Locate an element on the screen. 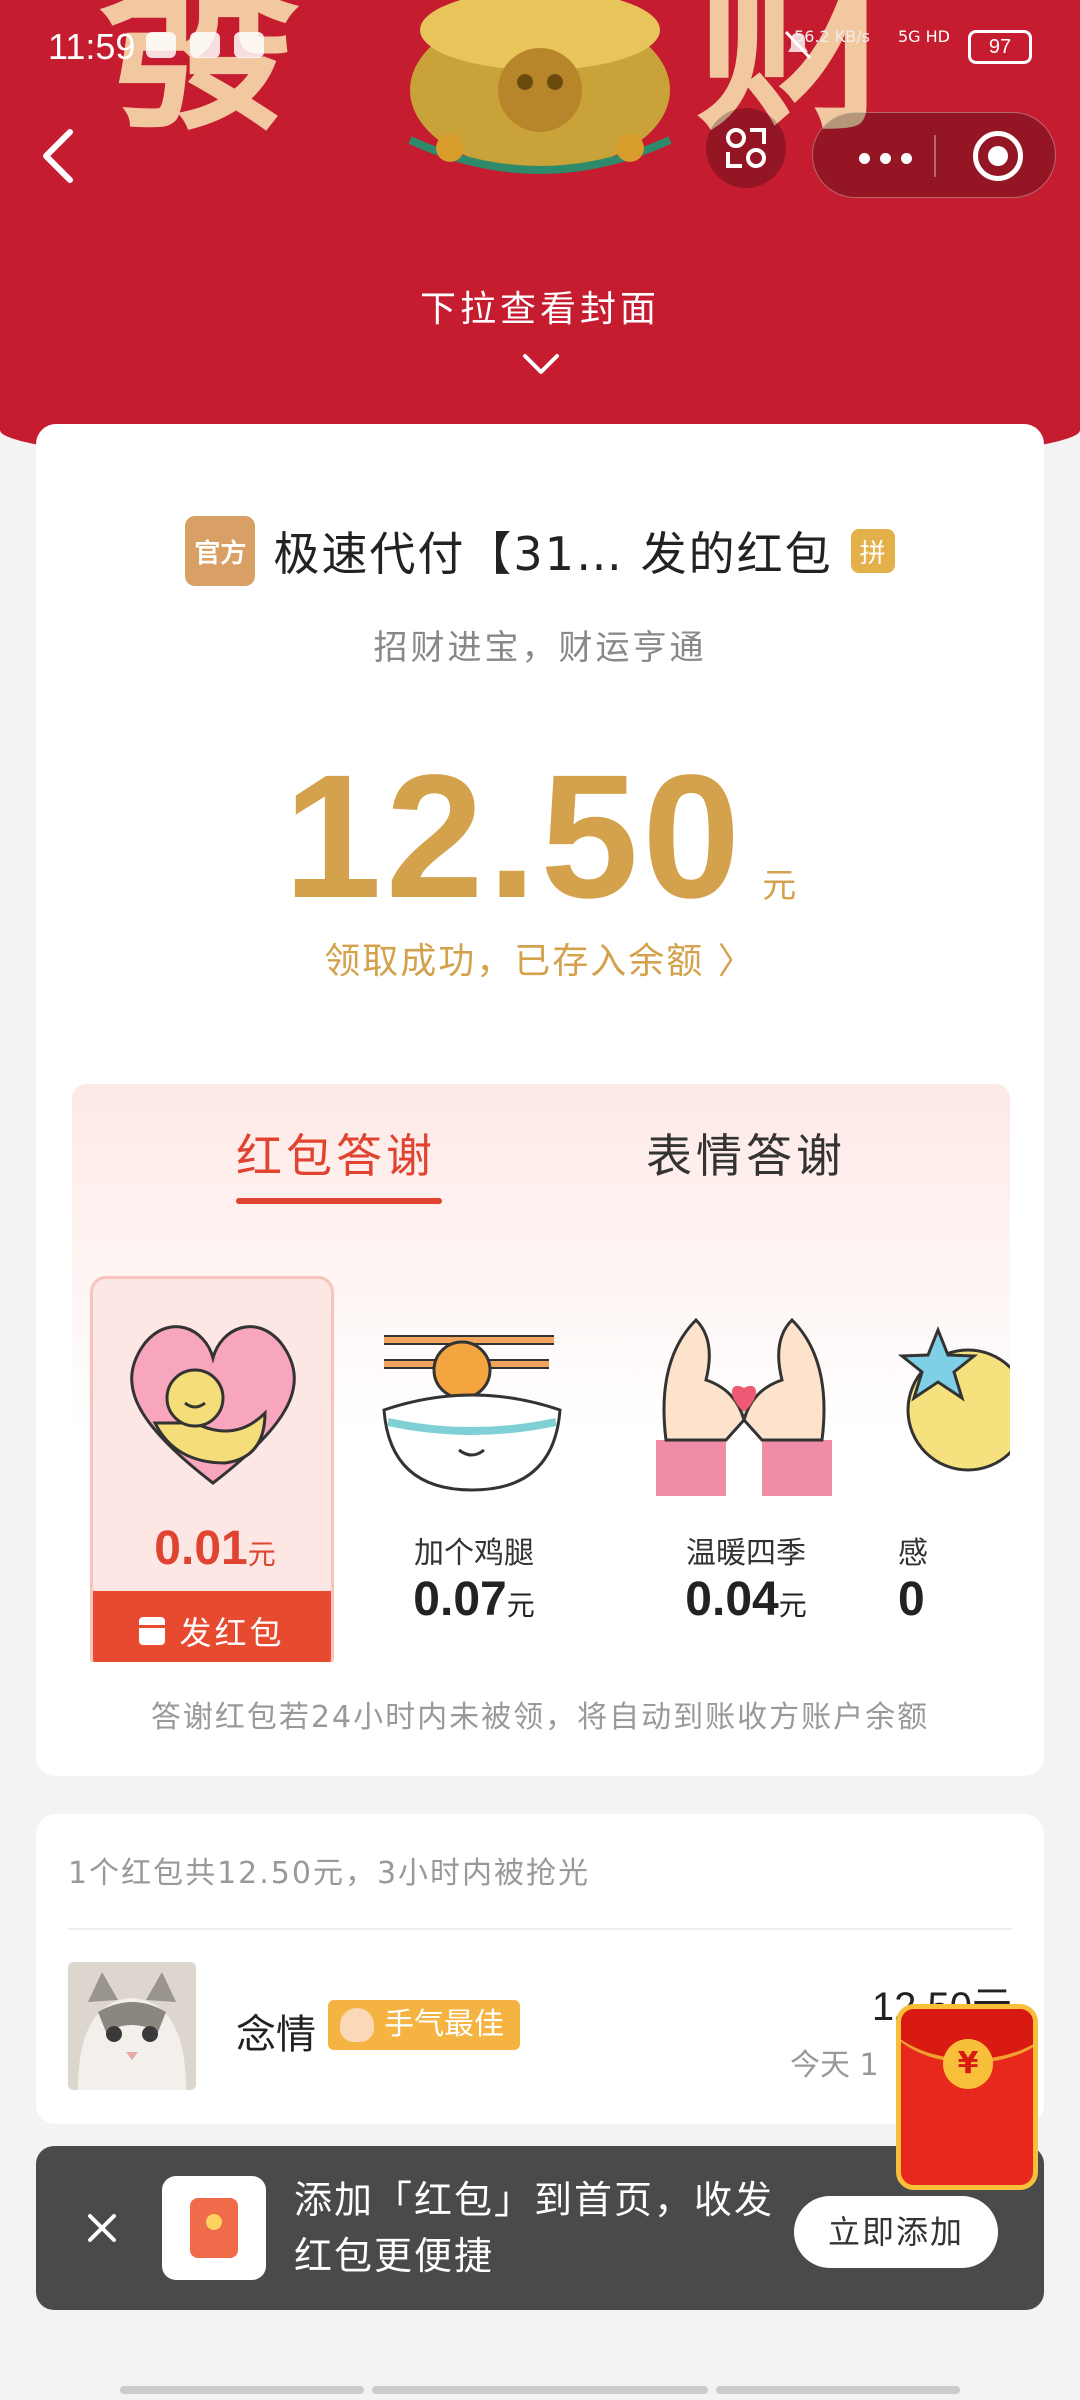 The width and height of the screenshot is (1080, 2400). avatar is located at coordinates (132, 2026).